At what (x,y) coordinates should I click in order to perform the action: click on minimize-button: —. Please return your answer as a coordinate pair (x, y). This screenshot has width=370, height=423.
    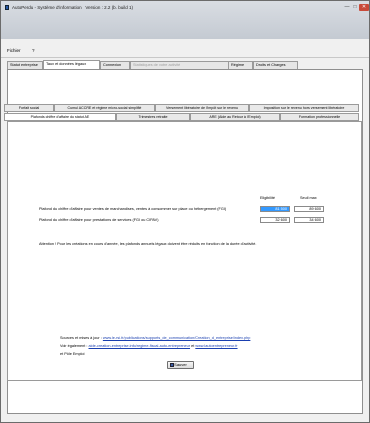
    Looking at the image, I should click on (347, 7).